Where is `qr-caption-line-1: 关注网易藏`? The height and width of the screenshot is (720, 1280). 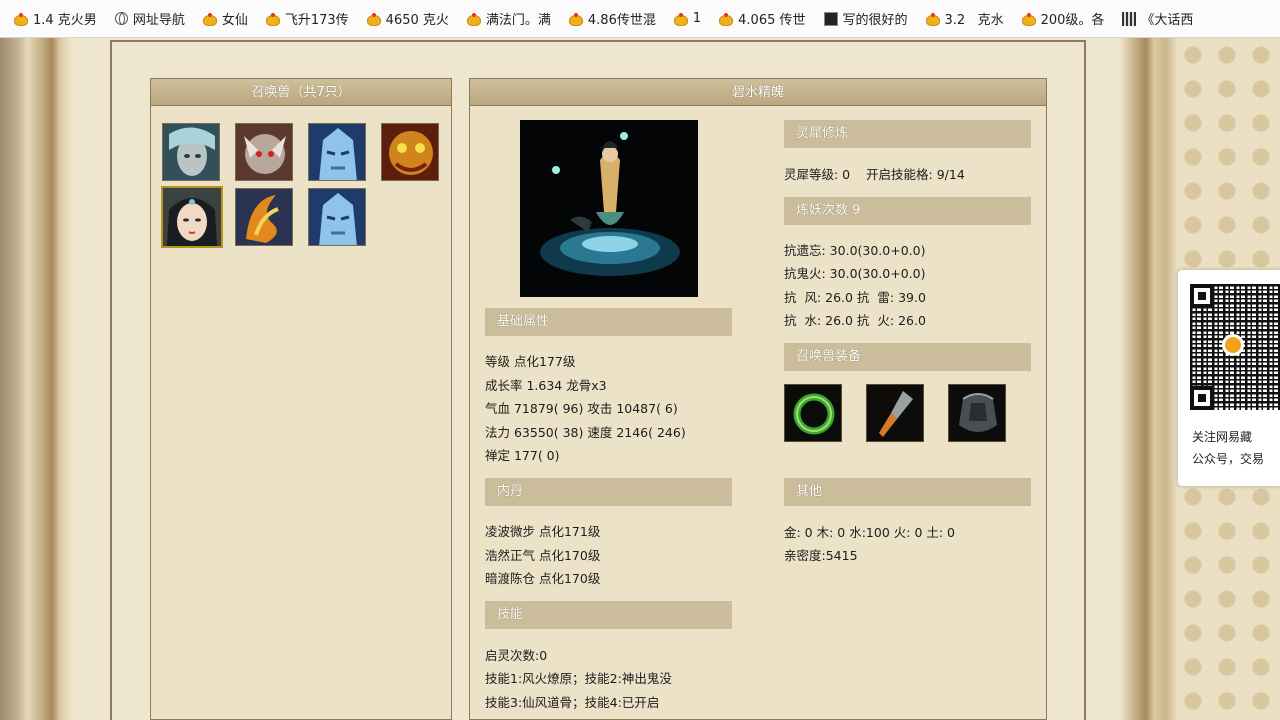 qr-caption-line-1: 关注网易藏 is located at coordinates (1222, 437).